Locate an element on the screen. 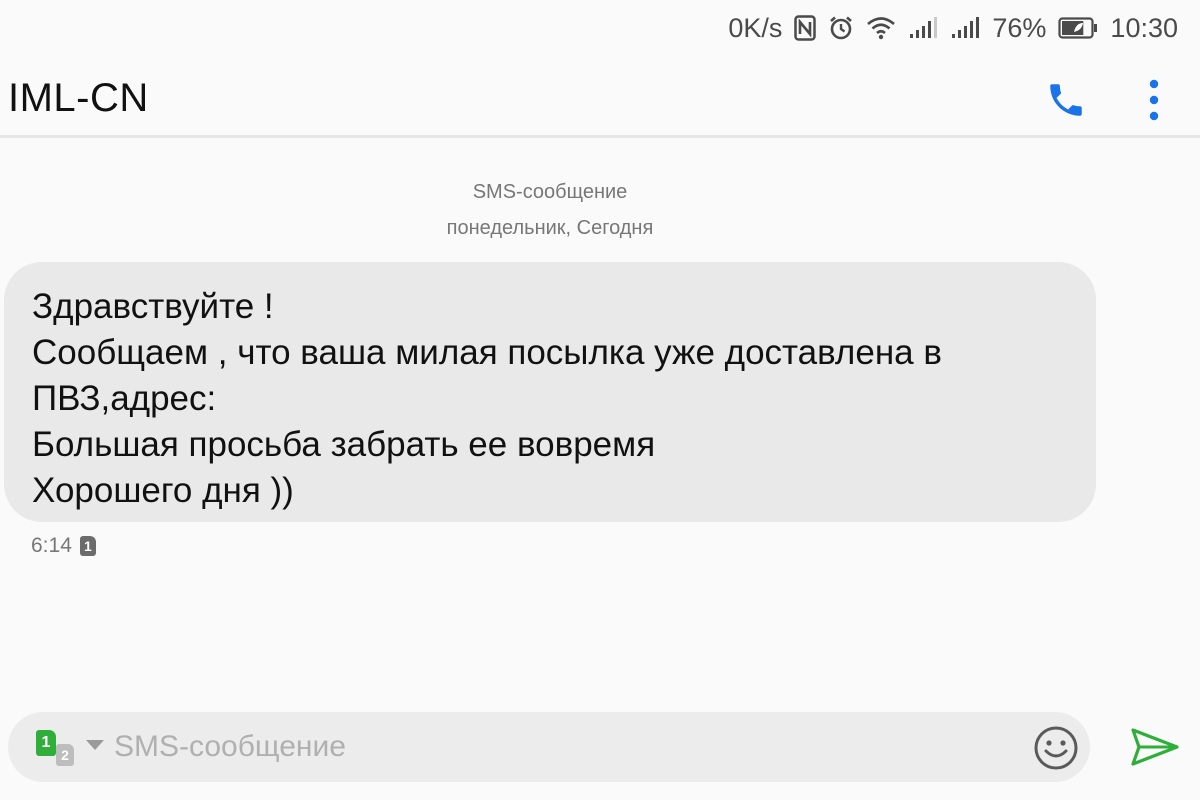  send-button is located at coordinates (1155, 747).